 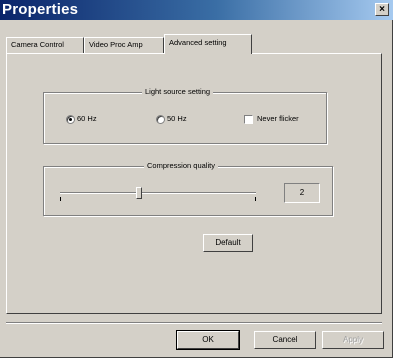 What do you see at coordinates (45, 45) in the screenshot?
I see `tab-camera-control: Camera Control` at bounding box center [45, 45].